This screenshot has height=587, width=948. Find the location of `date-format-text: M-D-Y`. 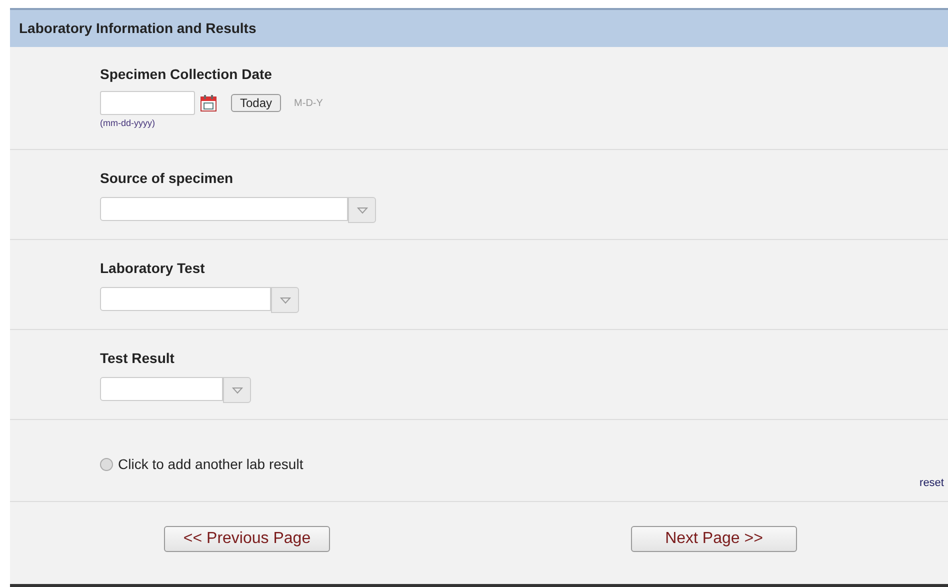

date-format-text: M-D-Y is located at coordinates (308, 103).